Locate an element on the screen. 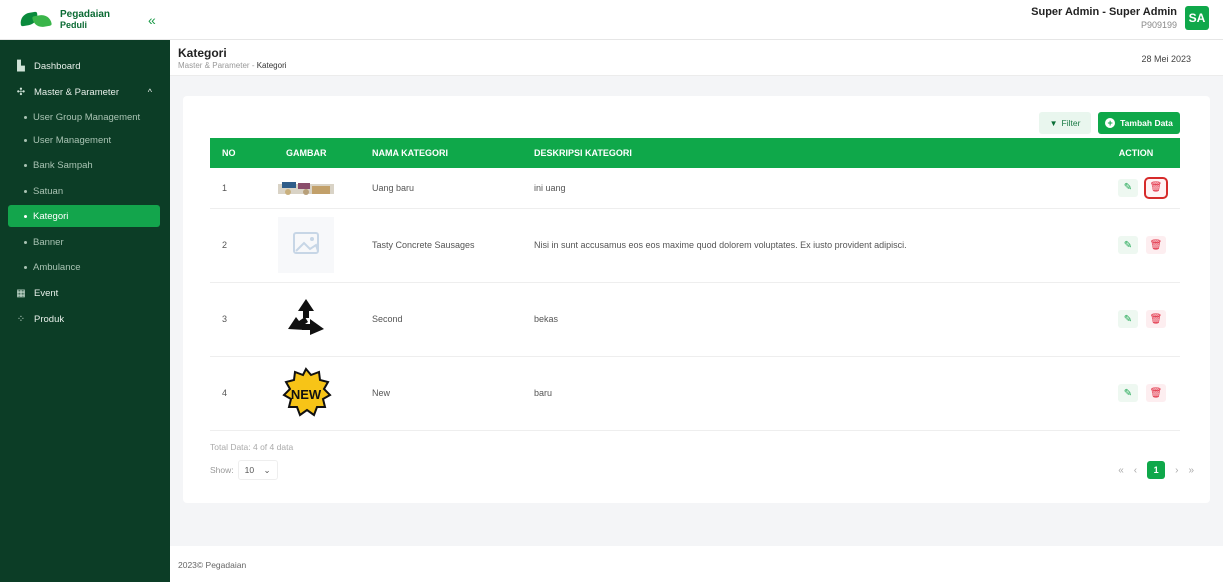 The width and height of the screenshot is (1223, 582). new-badge-icon: NEW is located at coordinates (306, 393).